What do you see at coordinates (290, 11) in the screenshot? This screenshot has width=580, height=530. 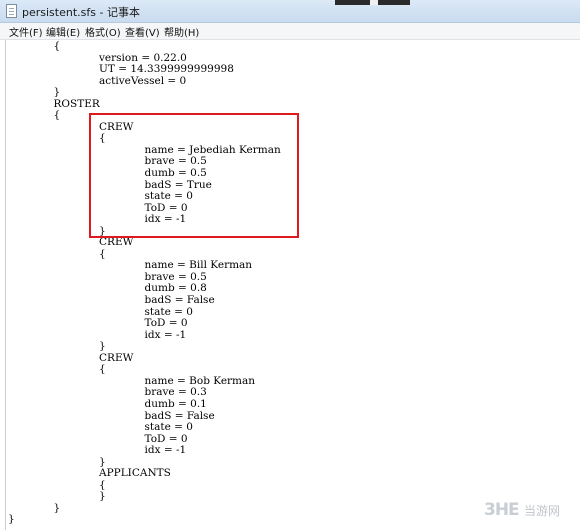 I see `title-bar: persistent.sfs - 记事本` at bounding box center [290, 11].